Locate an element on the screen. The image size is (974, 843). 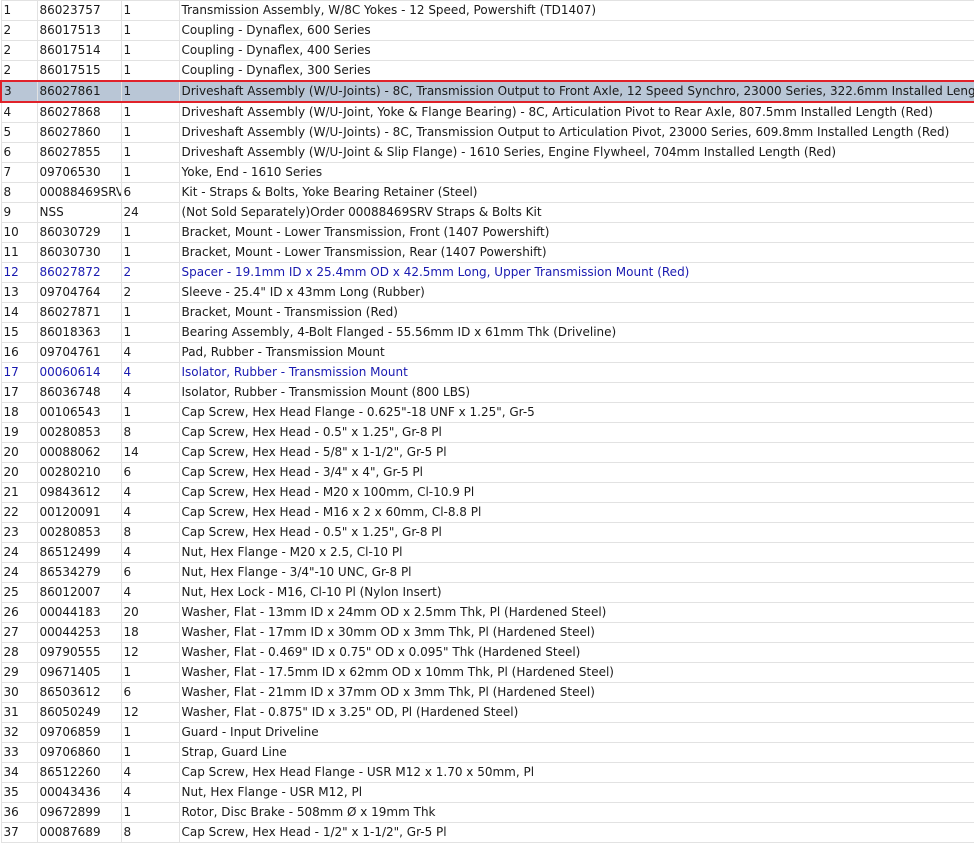
table-row: 33 09706860 1 Strap, Guard Line is located at coordinates (487, 752).